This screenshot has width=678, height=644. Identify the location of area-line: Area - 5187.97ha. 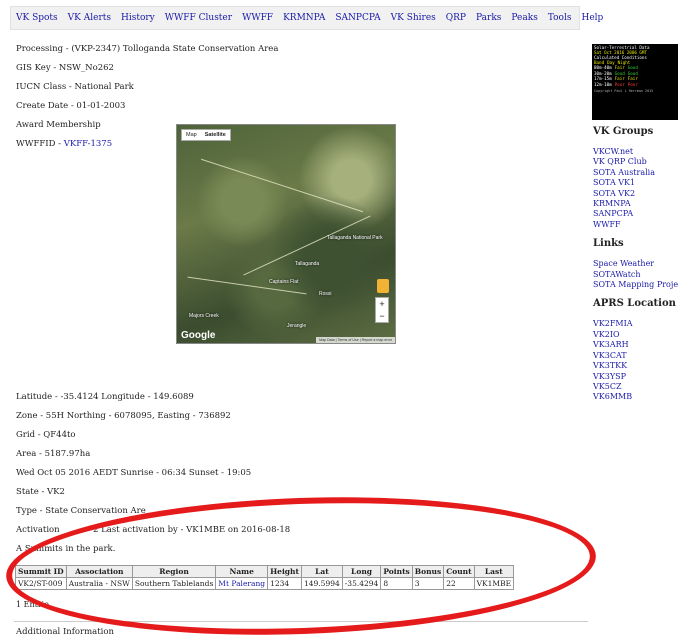
(53, 454).